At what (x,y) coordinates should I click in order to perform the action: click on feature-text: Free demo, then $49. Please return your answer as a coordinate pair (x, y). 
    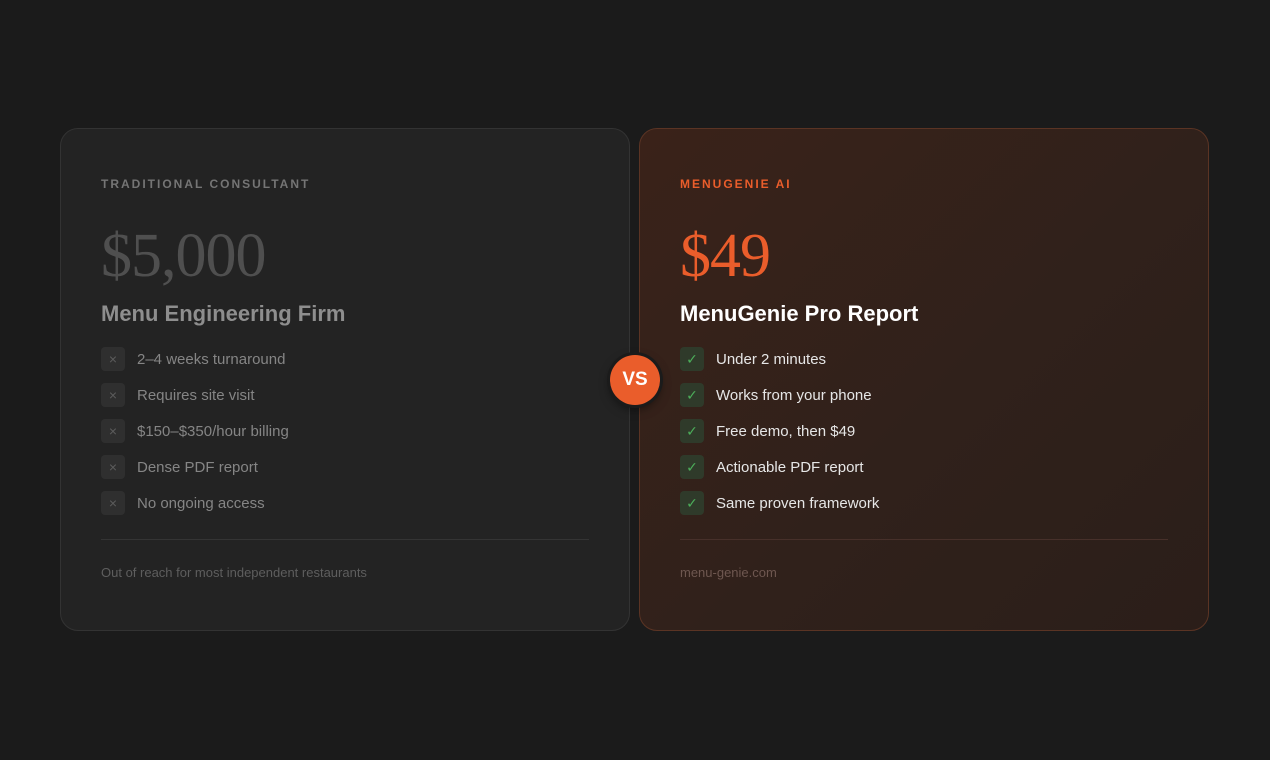
    Looking at the image, I should click on (786, 431).